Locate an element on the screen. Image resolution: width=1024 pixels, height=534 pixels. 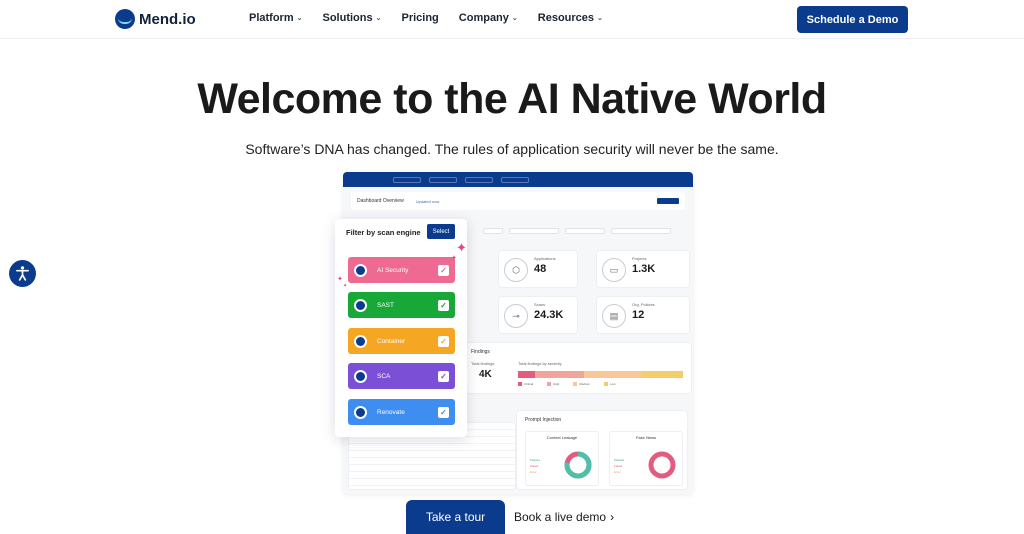
hero-title-bold: AI Native World is located at coordinates (672, 99).